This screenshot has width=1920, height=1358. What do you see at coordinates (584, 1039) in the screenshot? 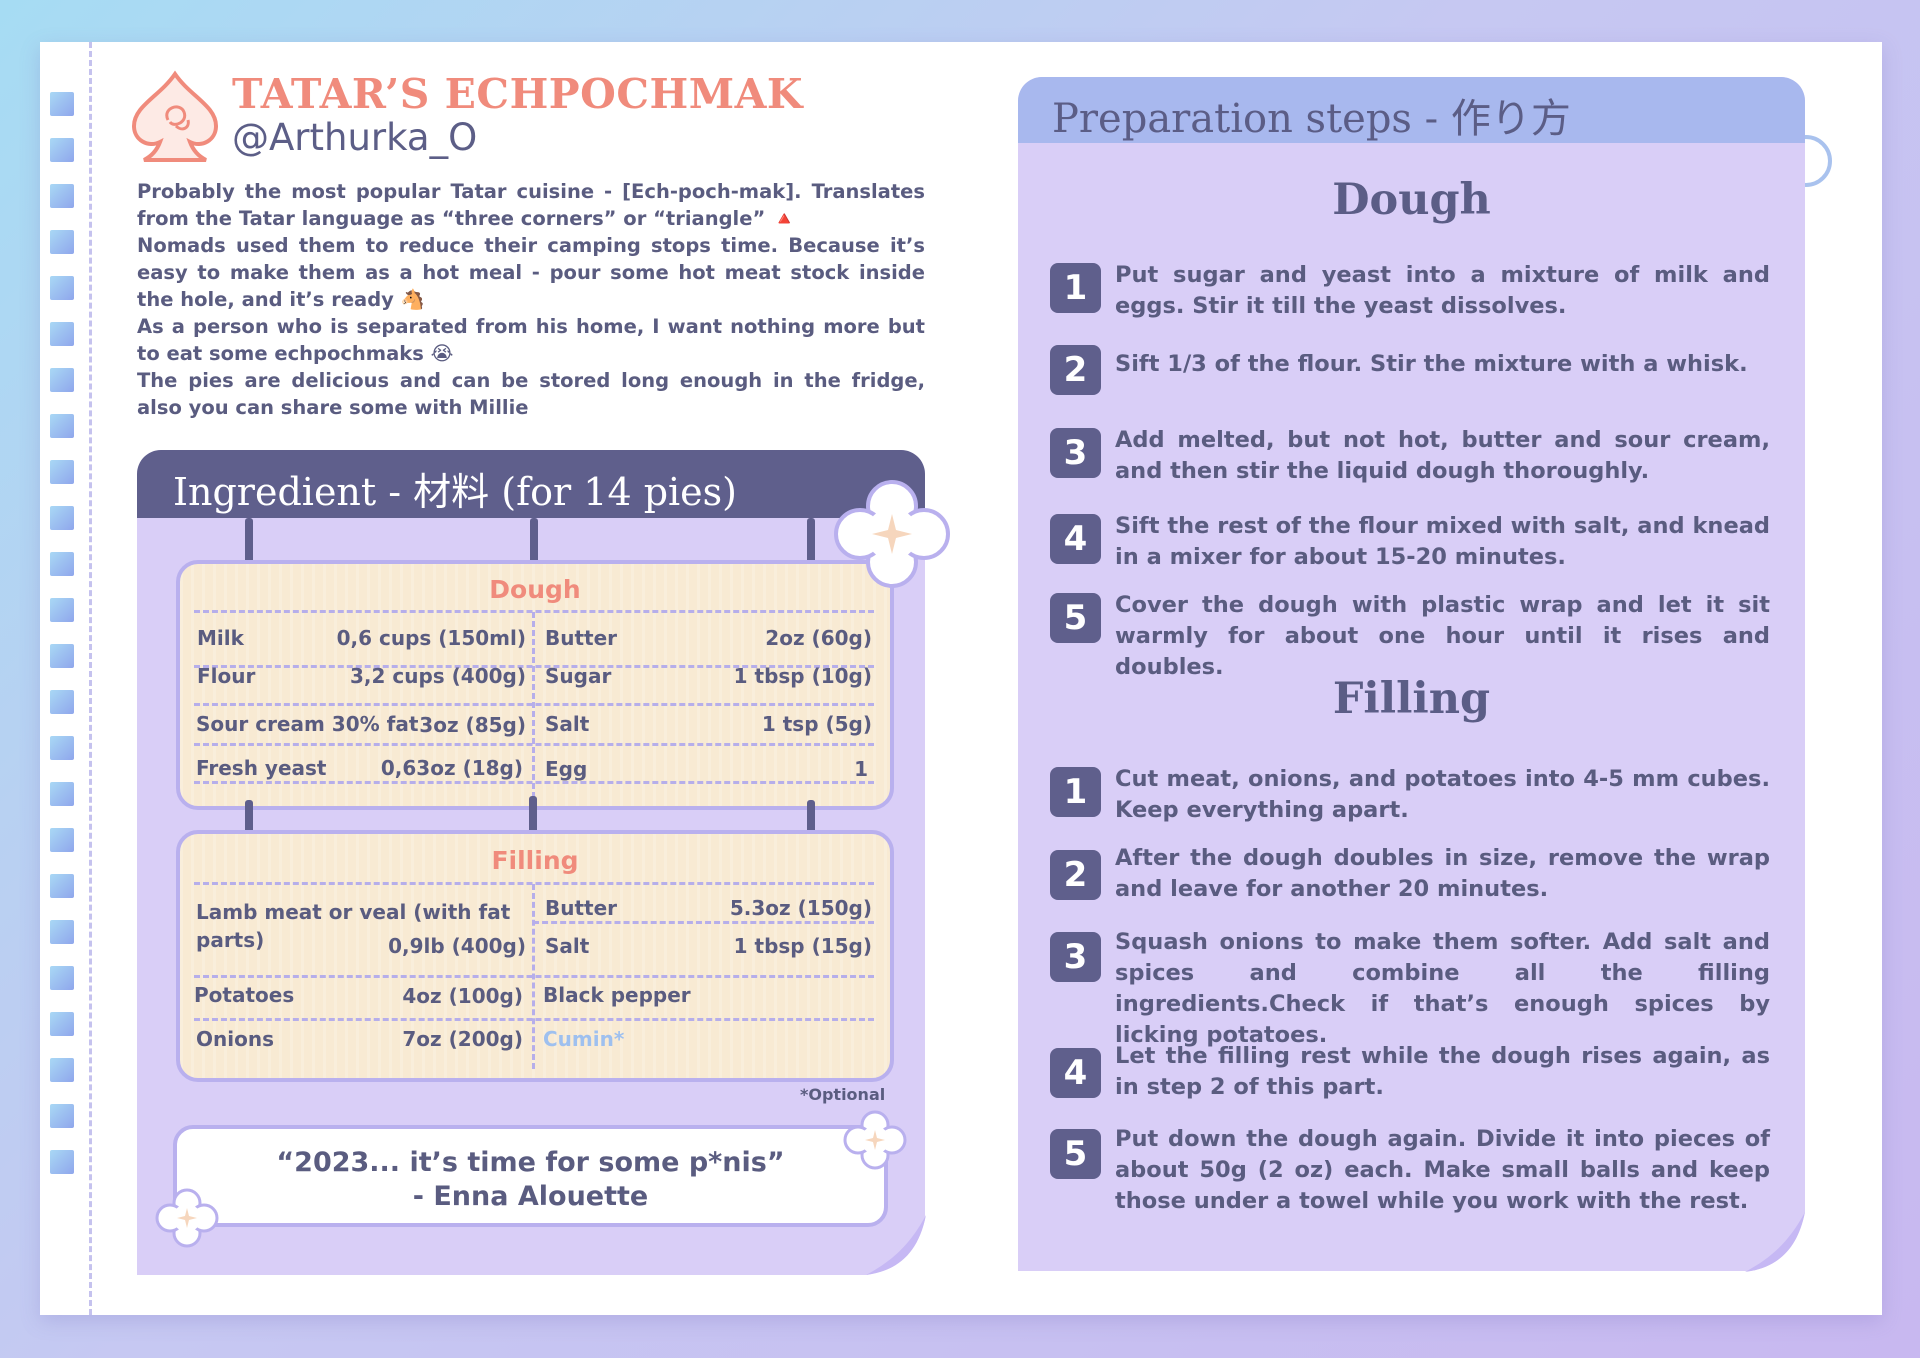
I see `optional-ingredient: Cumin*` at bounding box center [584, 1039].